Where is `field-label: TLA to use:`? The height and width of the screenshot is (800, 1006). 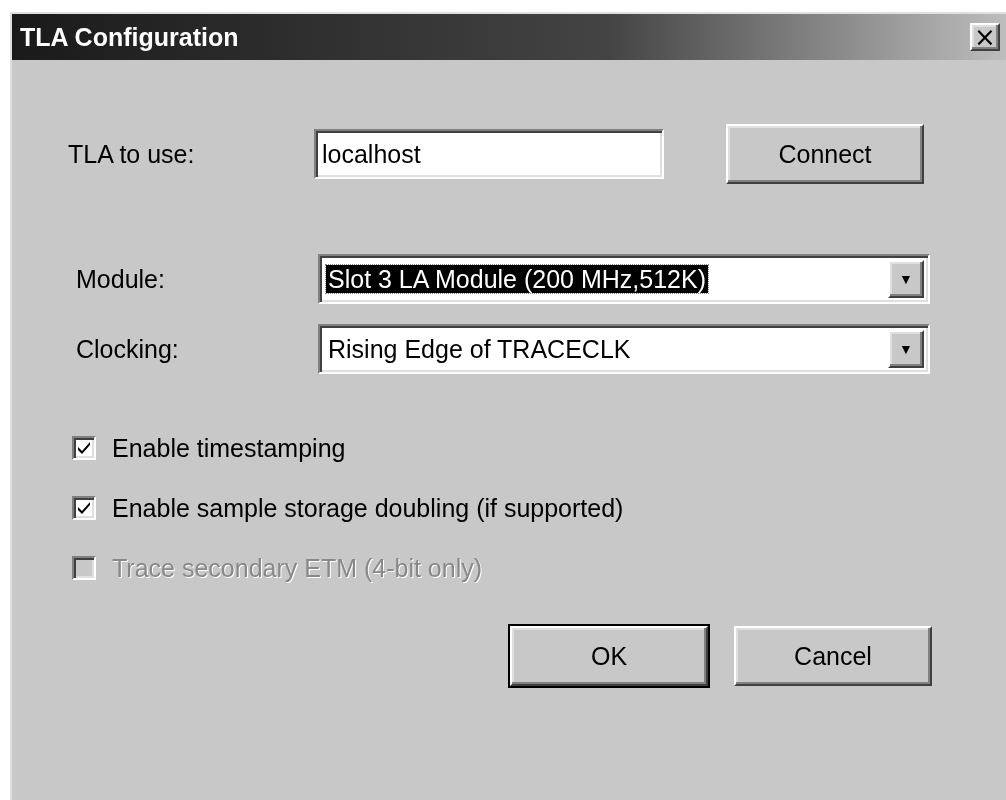 field-label: TLA to use: is located at coordinates (132, 154).